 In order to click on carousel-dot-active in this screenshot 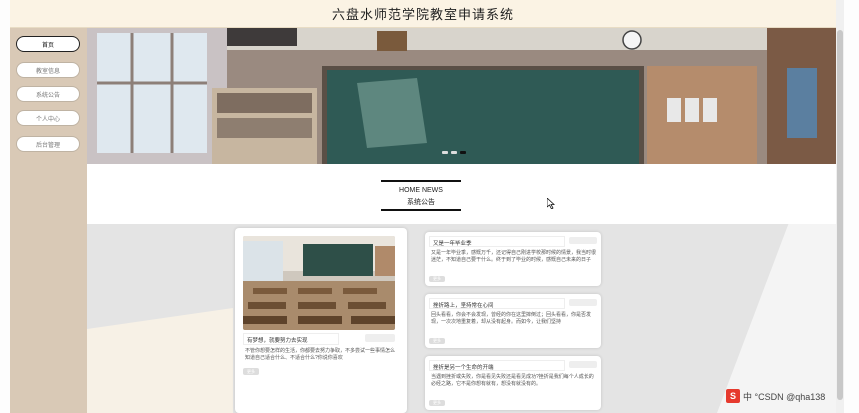, I will do `click(463, 152)`.